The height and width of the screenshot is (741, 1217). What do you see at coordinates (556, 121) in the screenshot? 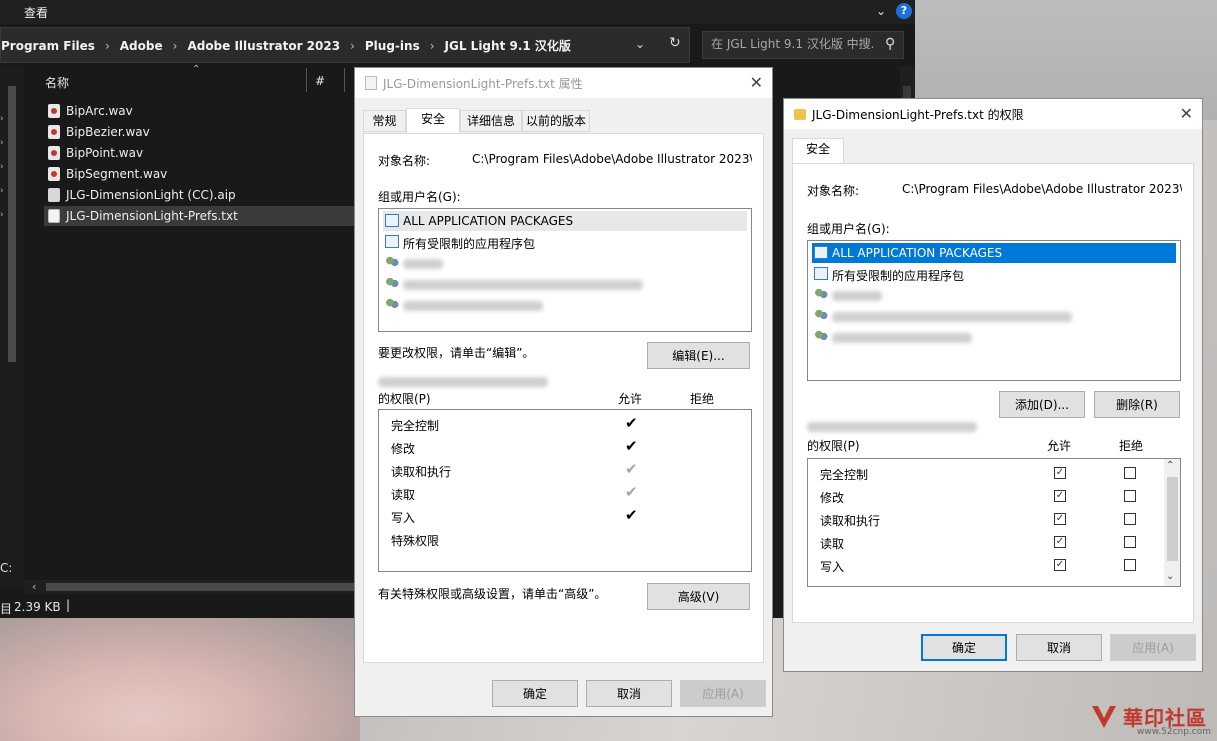
I see `tab-previous-versions: 以前的版本` at bounding box center [556, 121].